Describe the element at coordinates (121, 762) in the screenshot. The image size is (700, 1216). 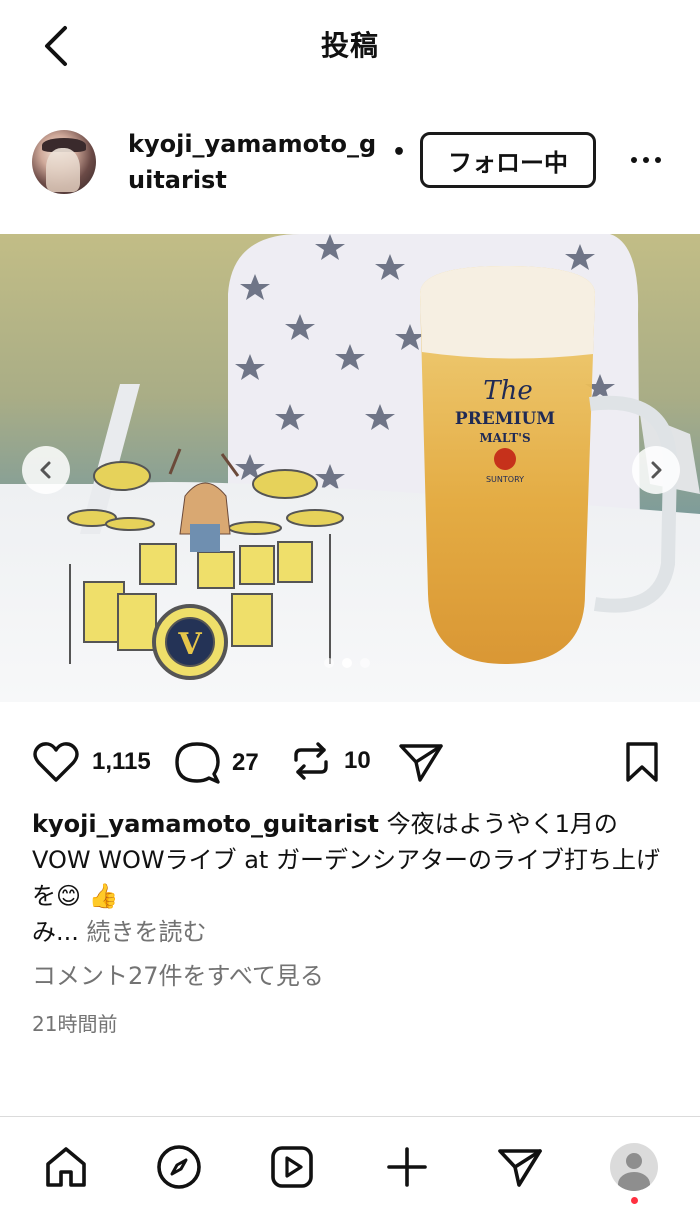
I see `like-count: 1,115` at that location.